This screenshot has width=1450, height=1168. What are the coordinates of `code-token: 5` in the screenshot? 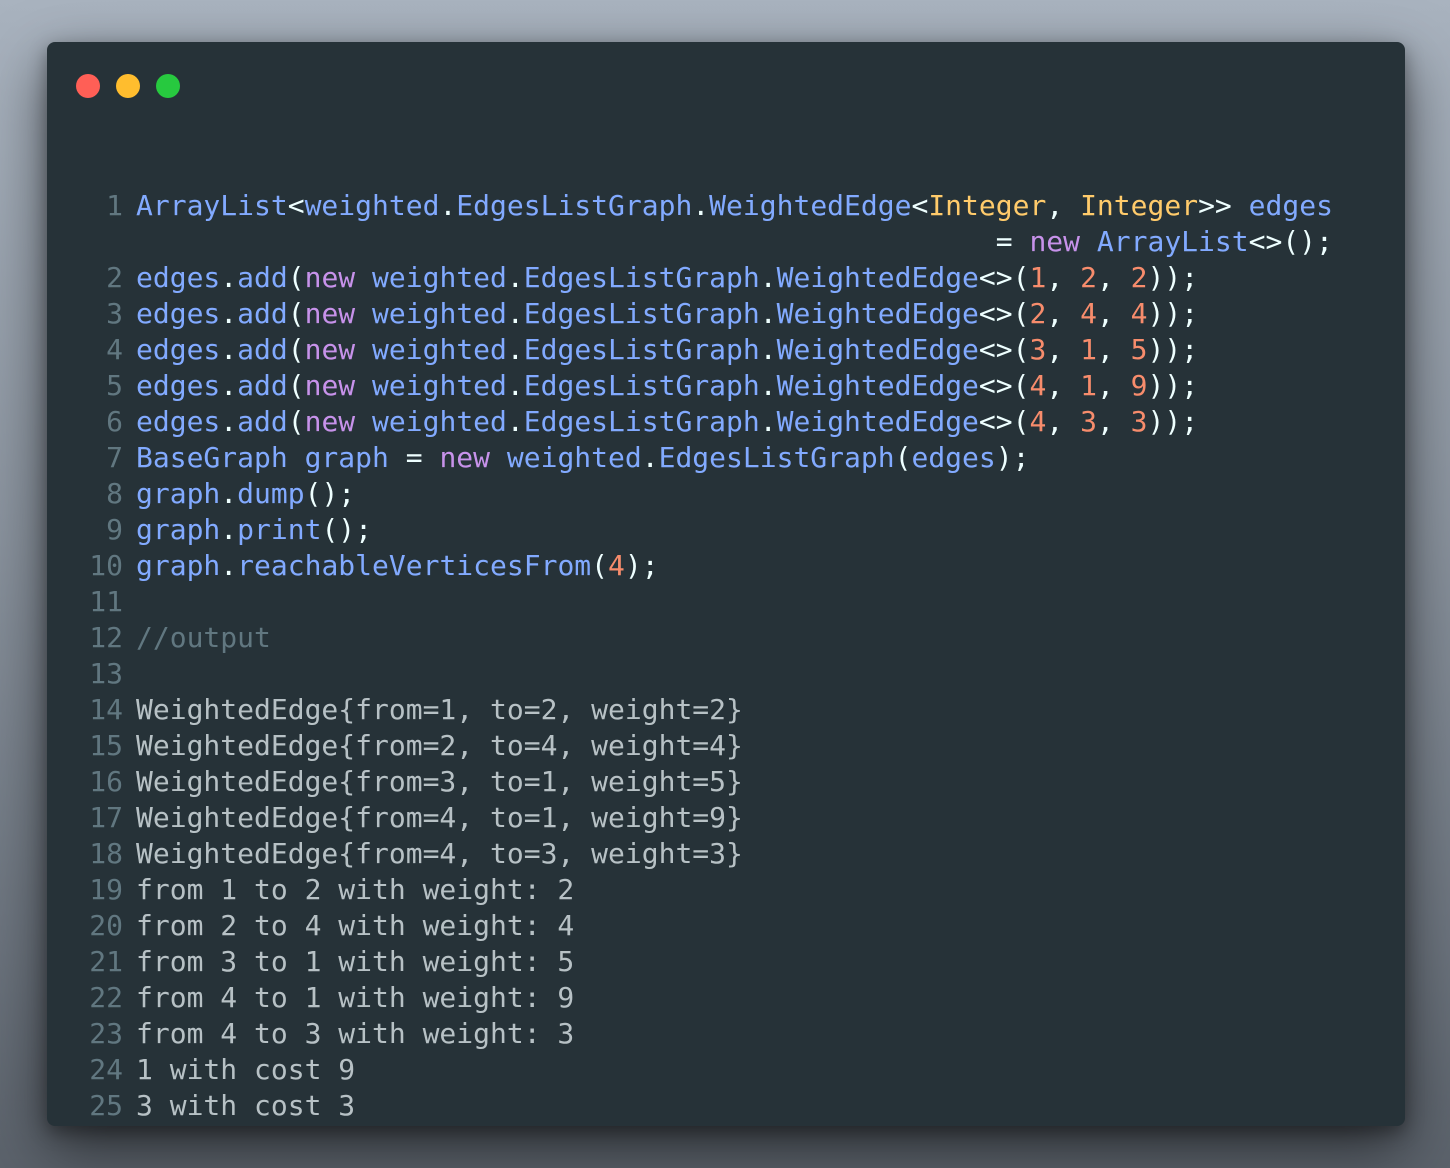 It's located at (1139, 349).